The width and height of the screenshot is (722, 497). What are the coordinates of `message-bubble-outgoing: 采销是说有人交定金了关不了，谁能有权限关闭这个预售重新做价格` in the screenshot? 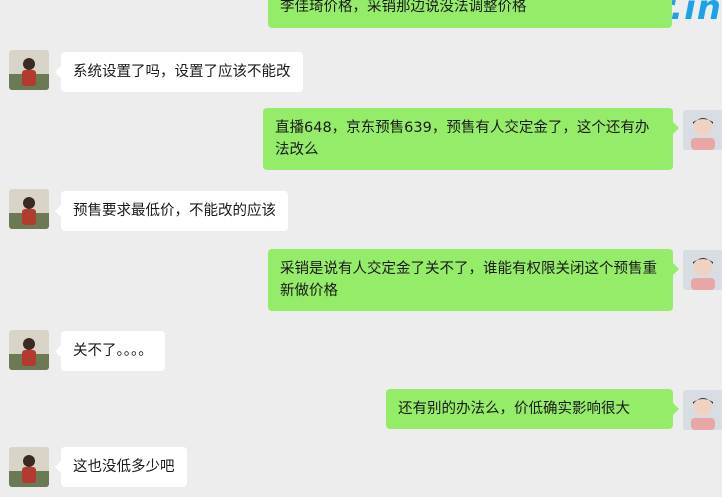 It's located at (473, 280).